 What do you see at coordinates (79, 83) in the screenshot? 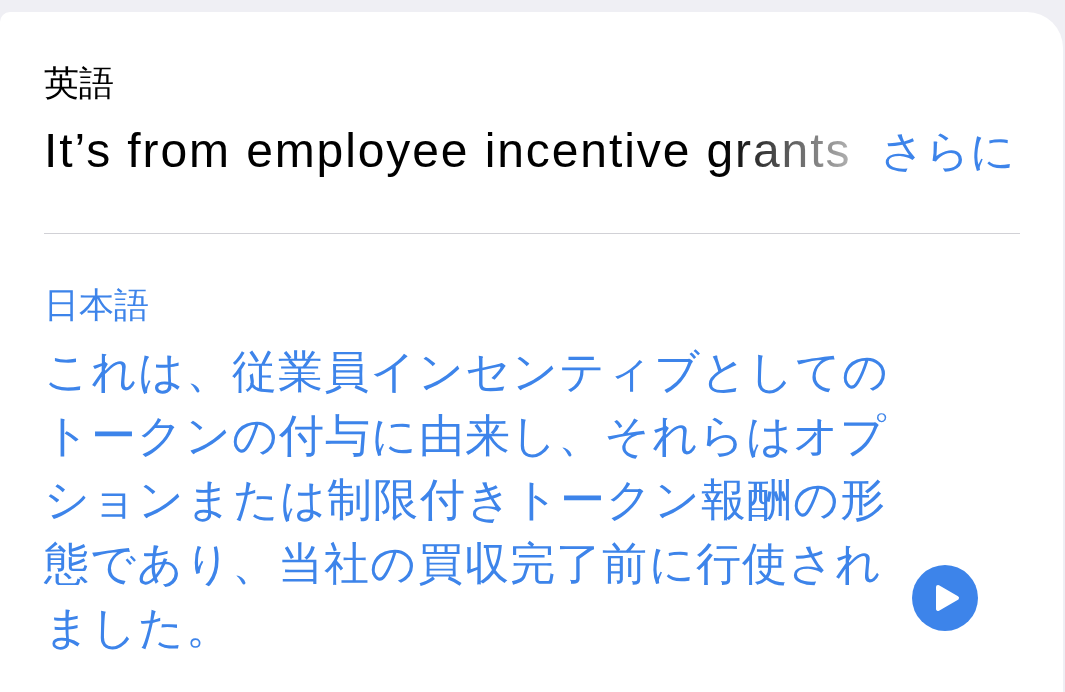
I see `source-language-label: 英語` at bounding box center [79, 83].